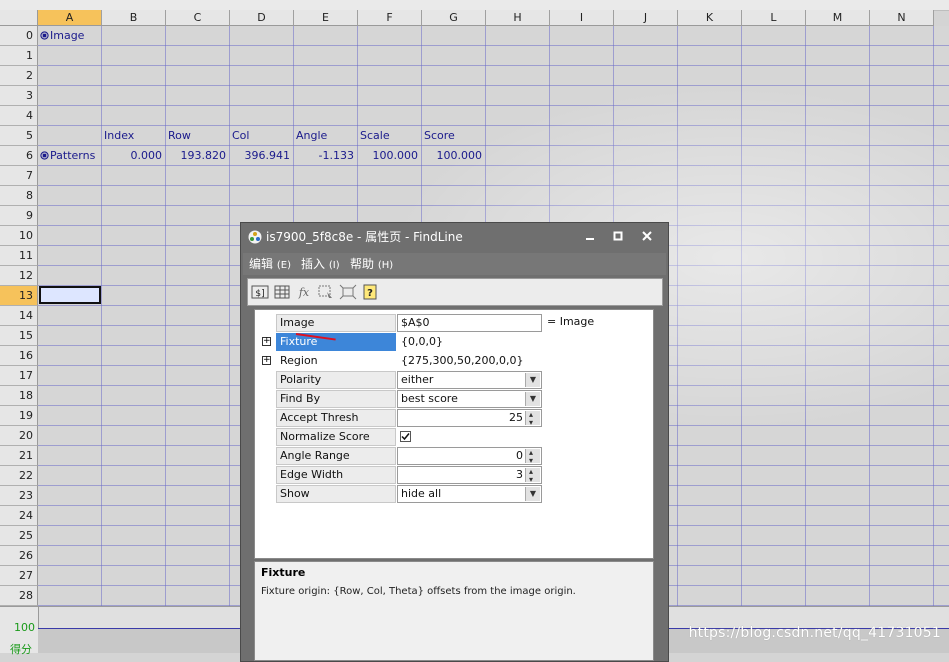 Image resolution: width=949 pixels, height=662 pixels. Describe the element at coordinates (70, 18) in the screenshot. I see `column-header-a: A` at that location.